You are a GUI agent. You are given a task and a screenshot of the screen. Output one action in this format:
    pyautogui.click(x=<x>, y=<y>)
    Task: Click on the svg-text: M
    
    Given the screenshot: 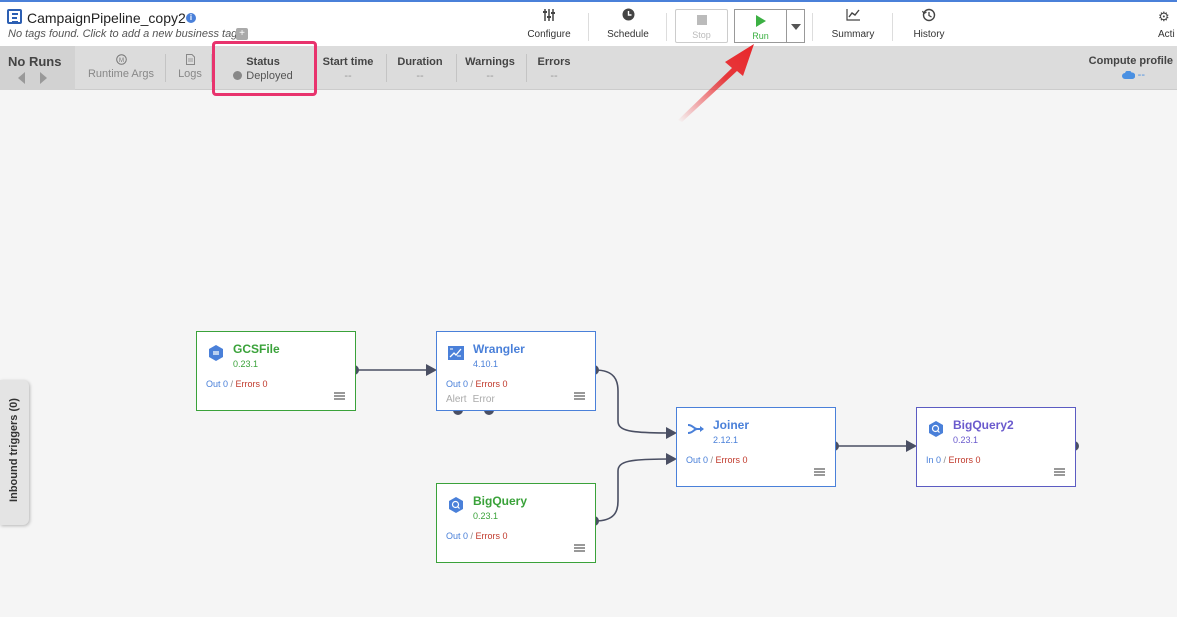 What is the action you would take?
    pyautogui.click(x=121, y=61)
    